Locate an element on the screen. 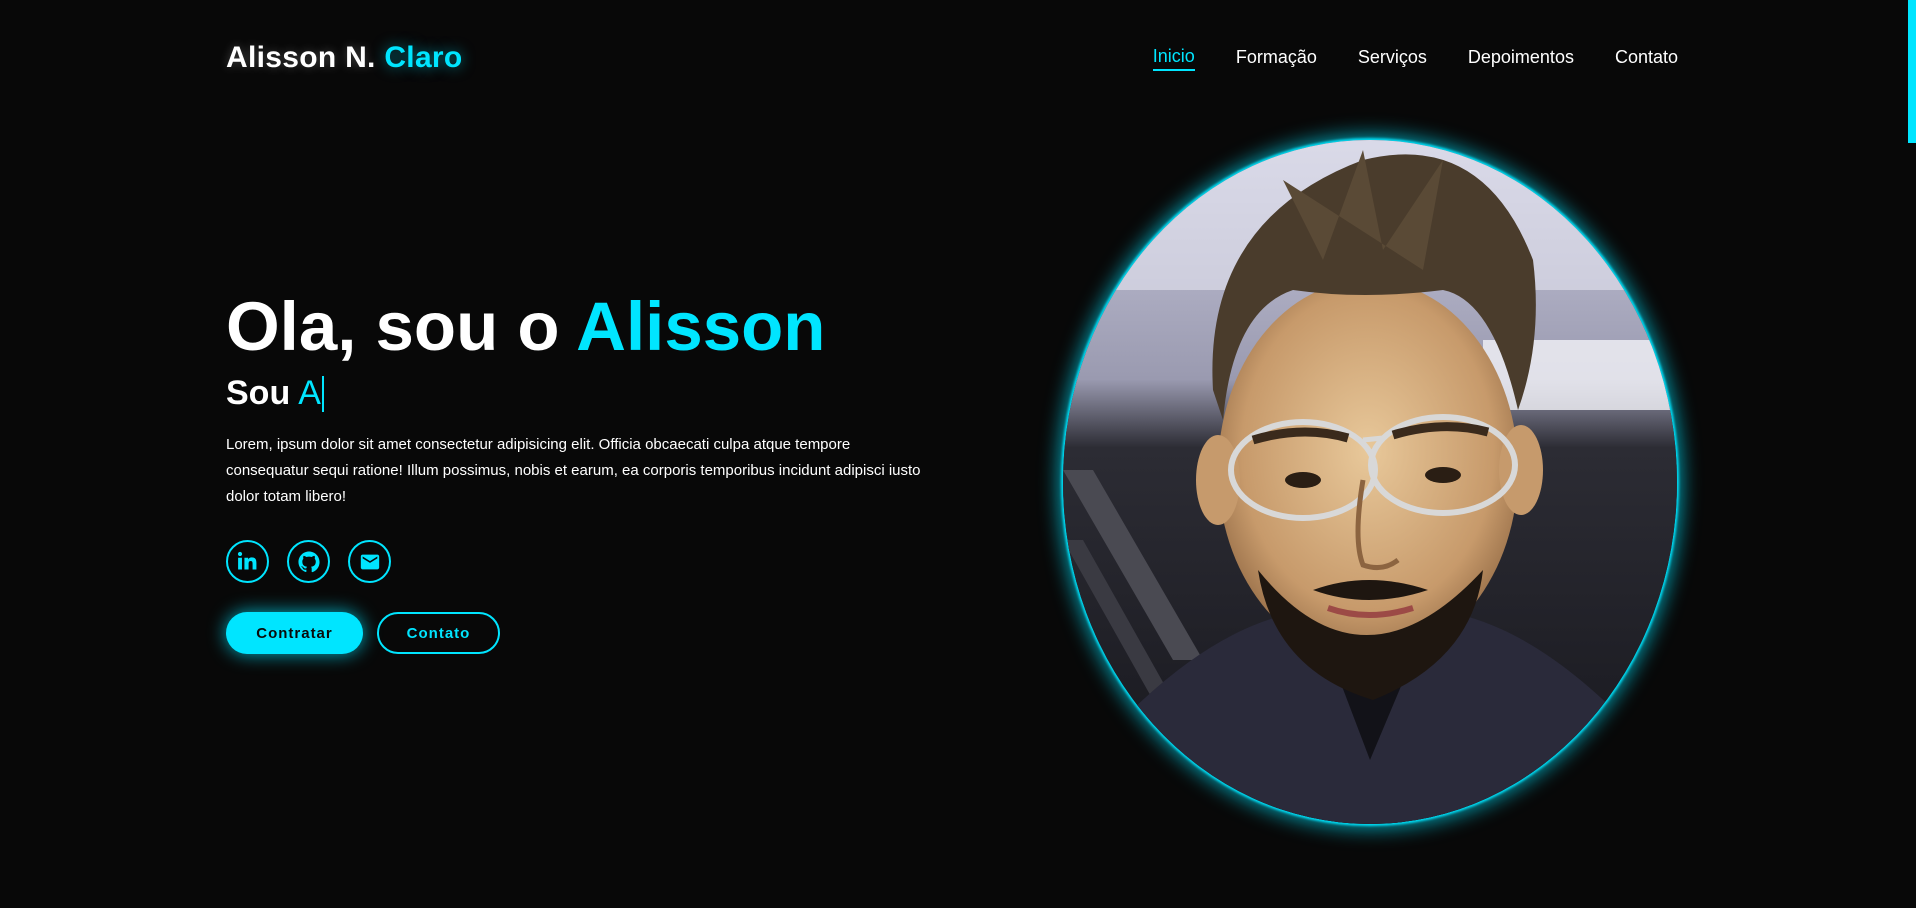 This screenshot has width=1916, height=908. github-icon is located at coordinates (308, 561).